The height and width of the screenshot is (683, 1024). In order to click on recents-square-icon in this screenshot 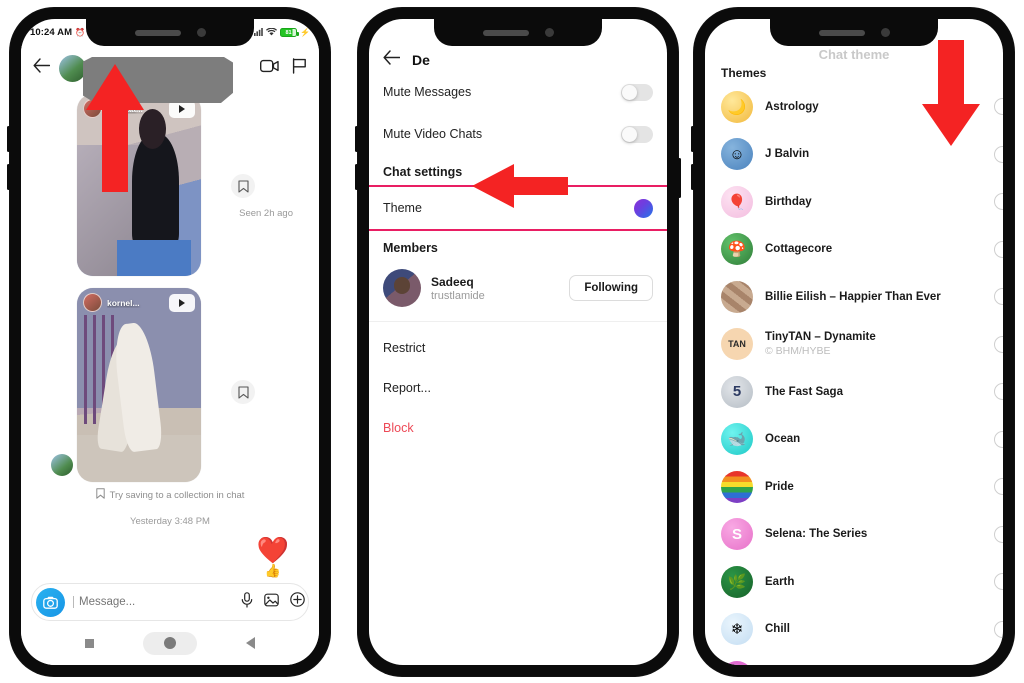, I will do `click(90, 643)`.